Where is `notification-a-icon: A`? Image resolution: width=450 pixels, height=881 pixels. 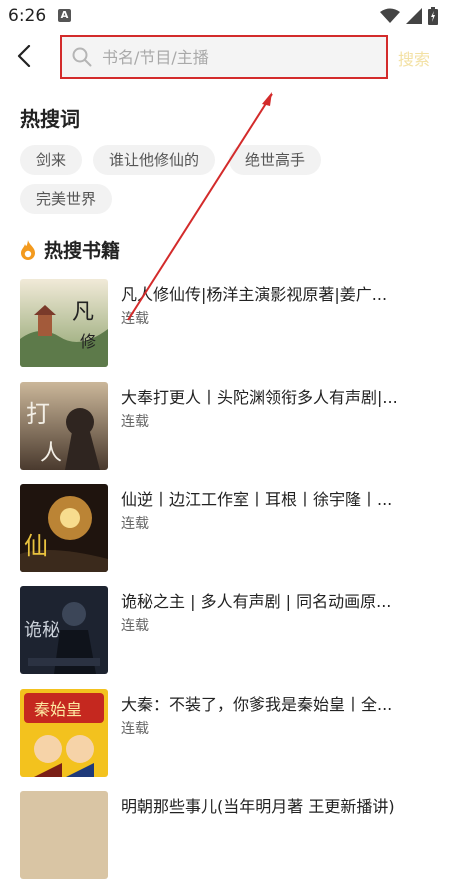
notification-a-icon: A is located at coordinates (64, 15).